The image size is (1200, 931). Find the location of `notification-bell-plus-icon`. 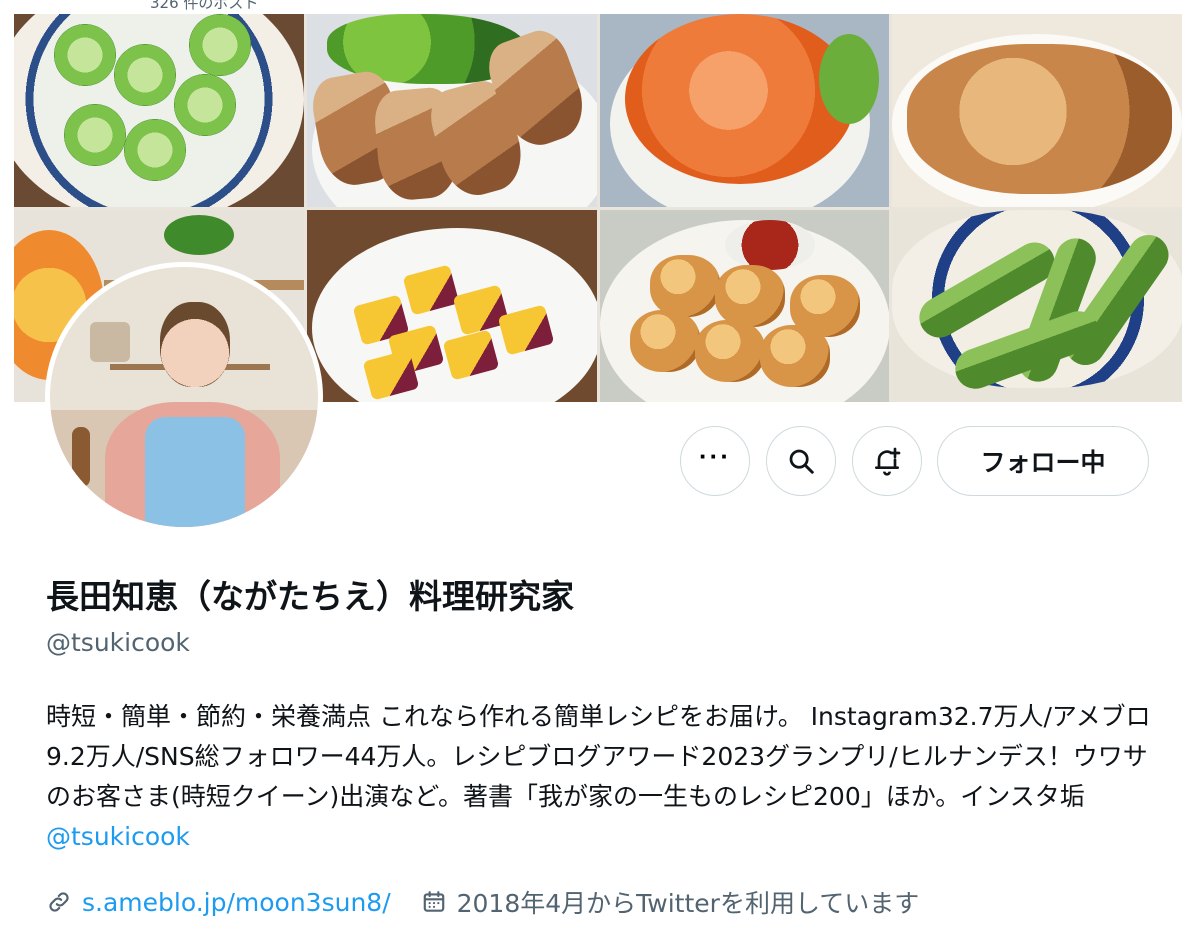

notification-bell-plus-icon is located at coordinates (888, 461).